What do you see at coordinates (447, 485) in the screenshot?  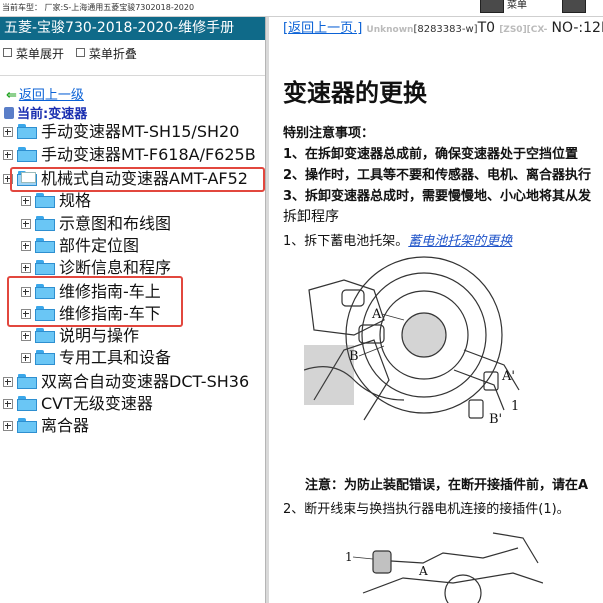 I see `note-text: 注意：为防止装配错误，在断开接插件前，请在A` at bounding box center [447, 485].